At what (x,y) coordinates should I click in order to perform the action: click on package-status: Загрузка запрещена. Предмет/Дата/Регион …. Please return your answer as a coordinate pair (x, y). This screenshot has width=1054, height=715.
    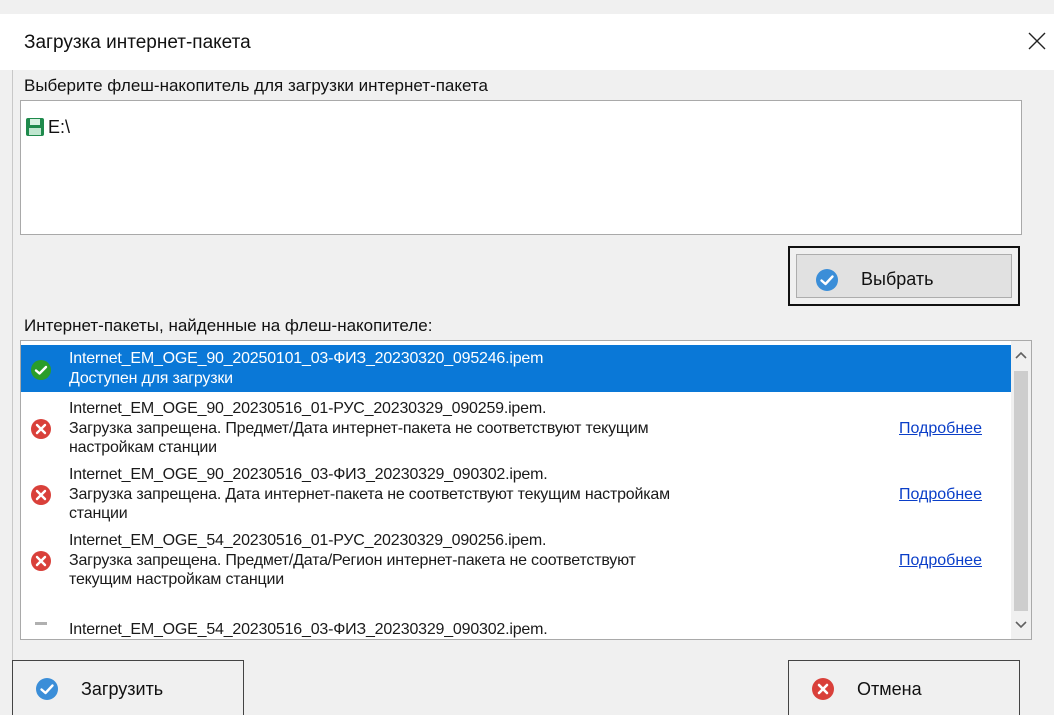
    Looking at the image, I should click on (352, 560).